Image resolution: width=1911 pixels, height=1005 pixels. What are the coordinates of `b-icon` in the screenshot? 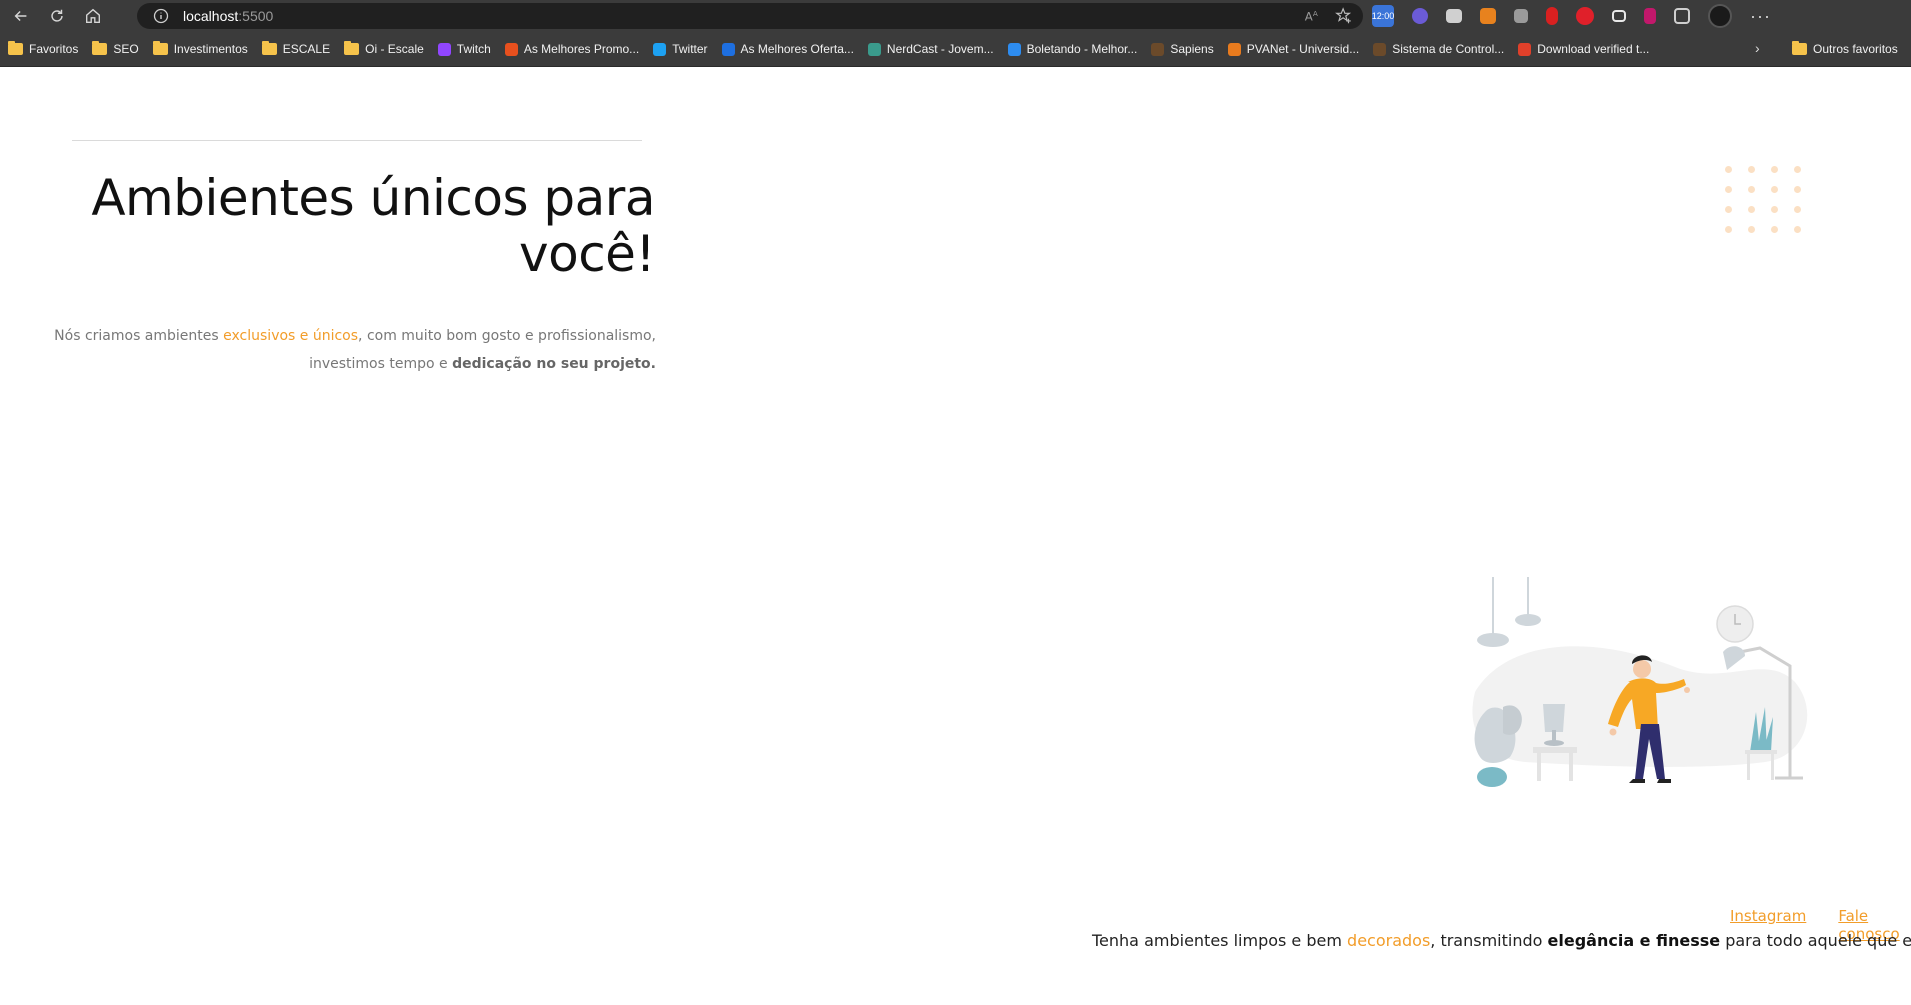 It's located at (1014, 49).